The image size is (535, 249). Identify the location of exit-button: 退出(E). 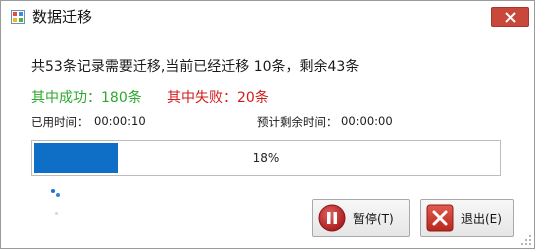
(467, 218).